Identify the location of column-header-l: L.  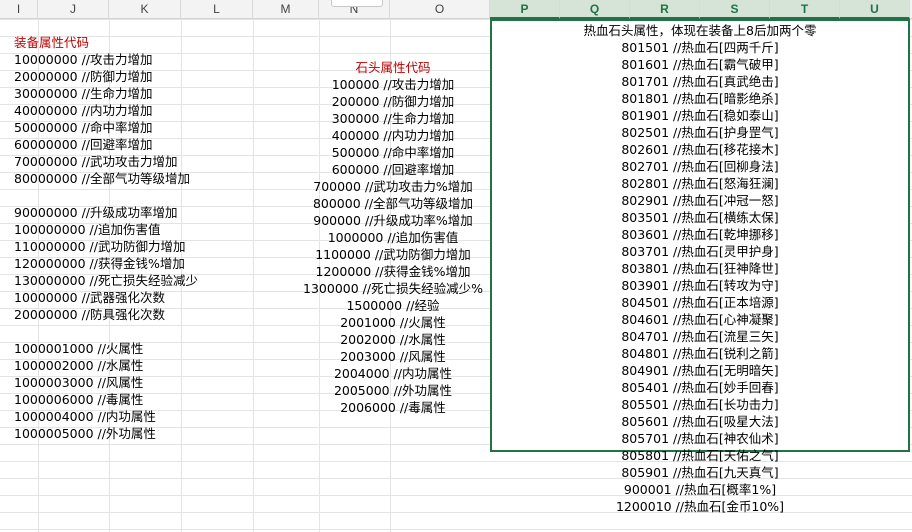
(217, 9).